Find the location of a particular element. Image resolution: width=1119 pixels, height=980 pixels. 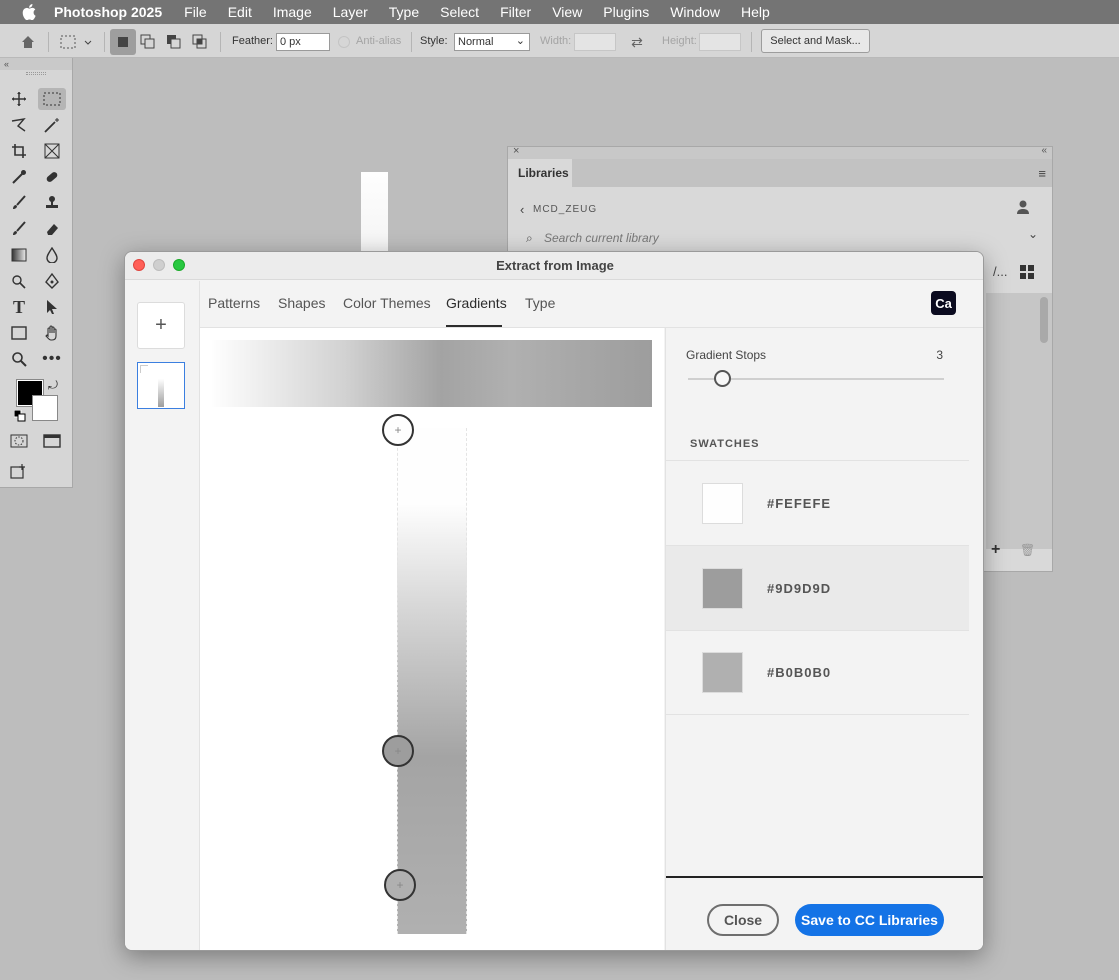

type-tool-icon: T is located at coordinates (19, 307).